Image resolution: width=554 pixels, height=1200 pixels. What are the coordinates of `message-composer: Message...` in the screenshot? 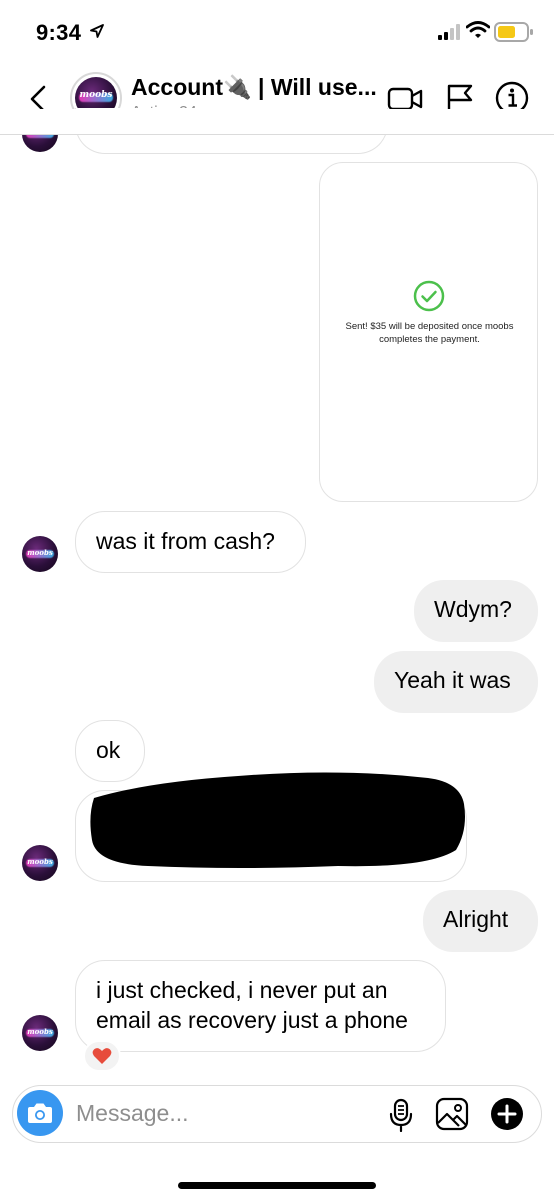 It's located at (277, 1114).